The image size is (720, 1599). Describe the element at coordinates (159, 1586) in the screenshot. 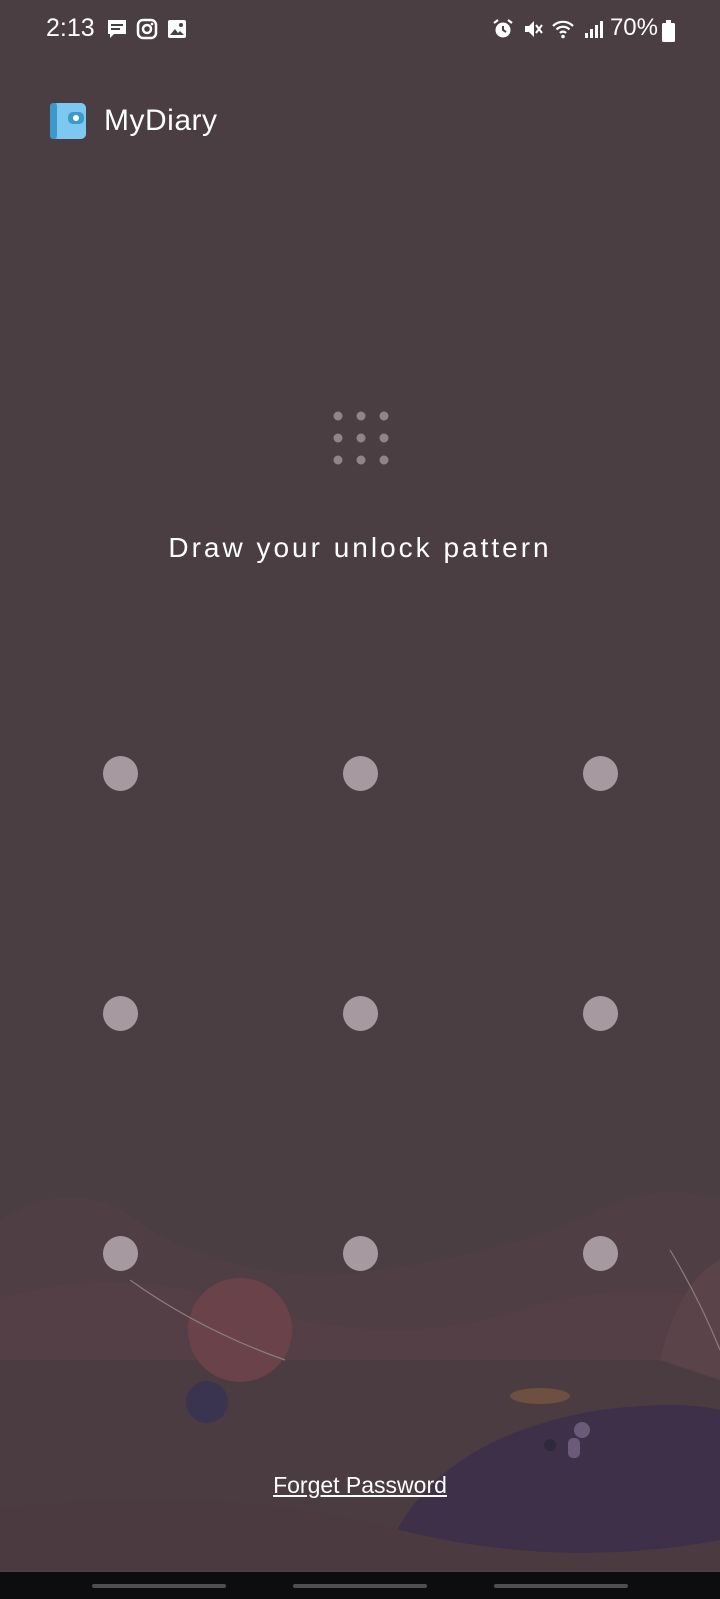

I see `nav-recents-button` at that location.